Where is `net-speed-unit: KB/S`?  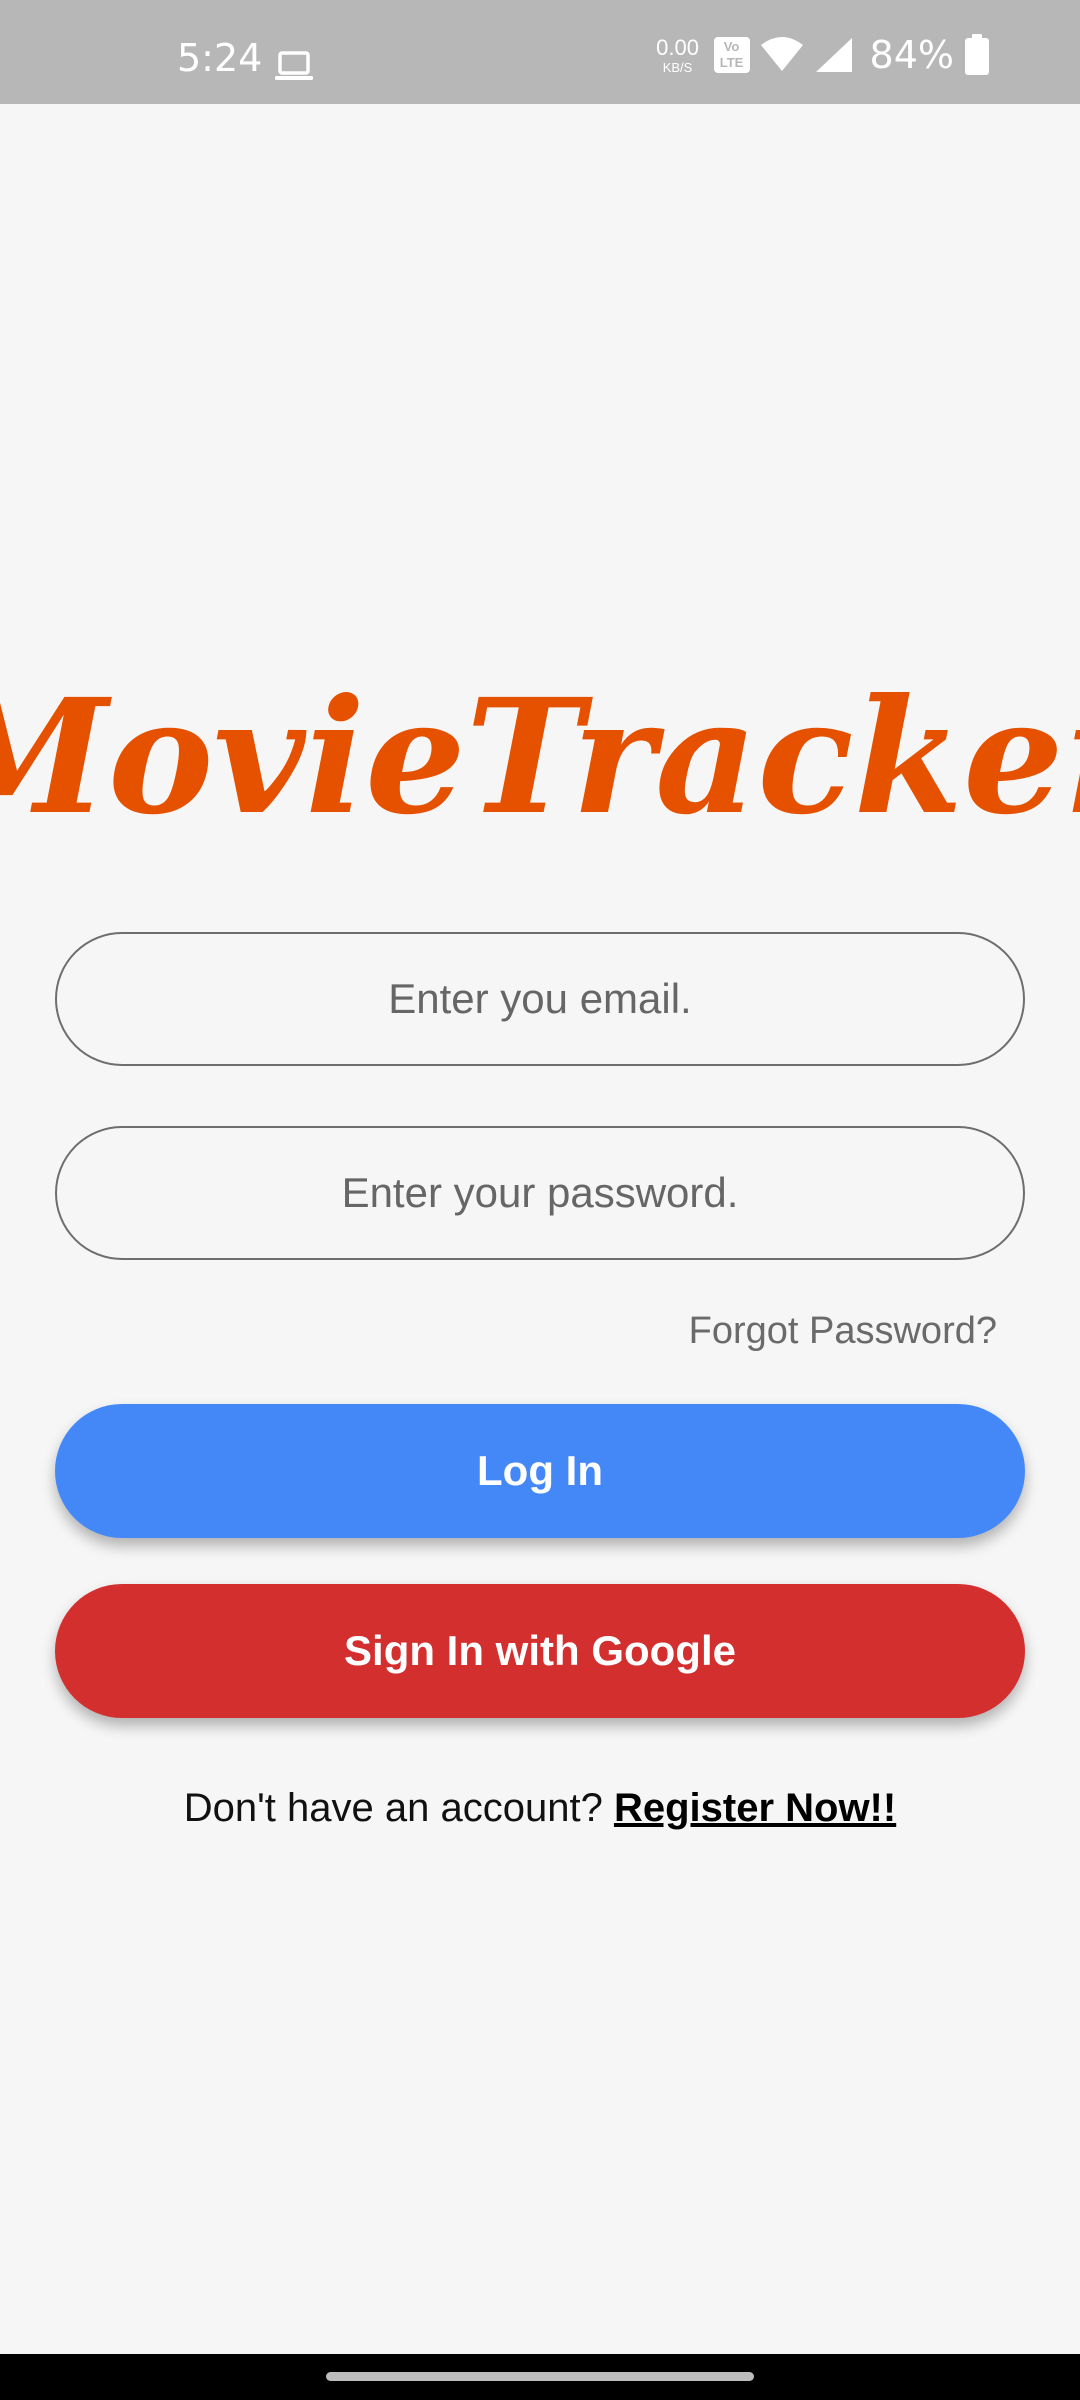 net-speed-unit: KB/S is located at coordinates (677, 67).